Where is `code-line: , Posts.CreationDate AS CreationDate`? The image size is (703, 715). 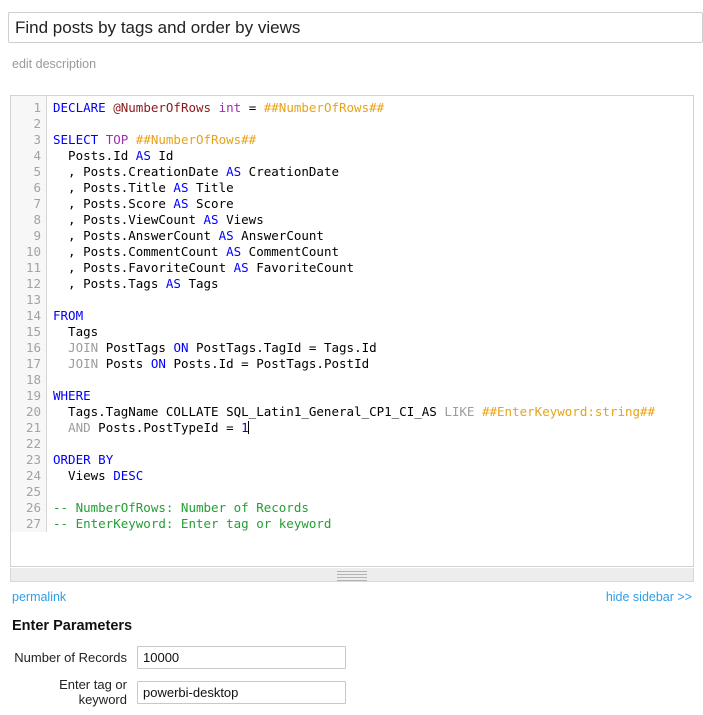 code-line: , Posts.CreationDate AS CreationDate is located at coordinates (196, 171).